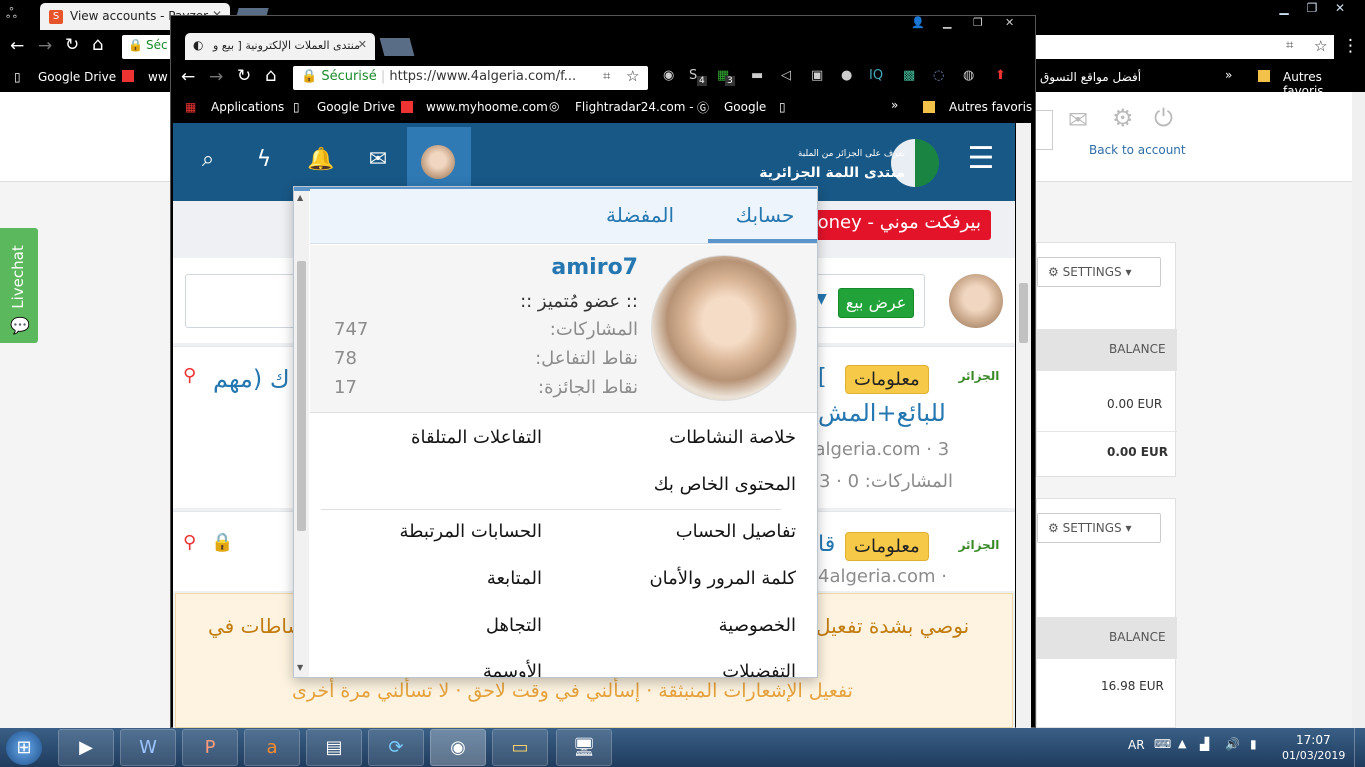 This screenshot has width=1365, height=767. Describe the element at coordinates (1350, 46) in the screenshot. I see `menu-dots-icon: ⋮` at that location.